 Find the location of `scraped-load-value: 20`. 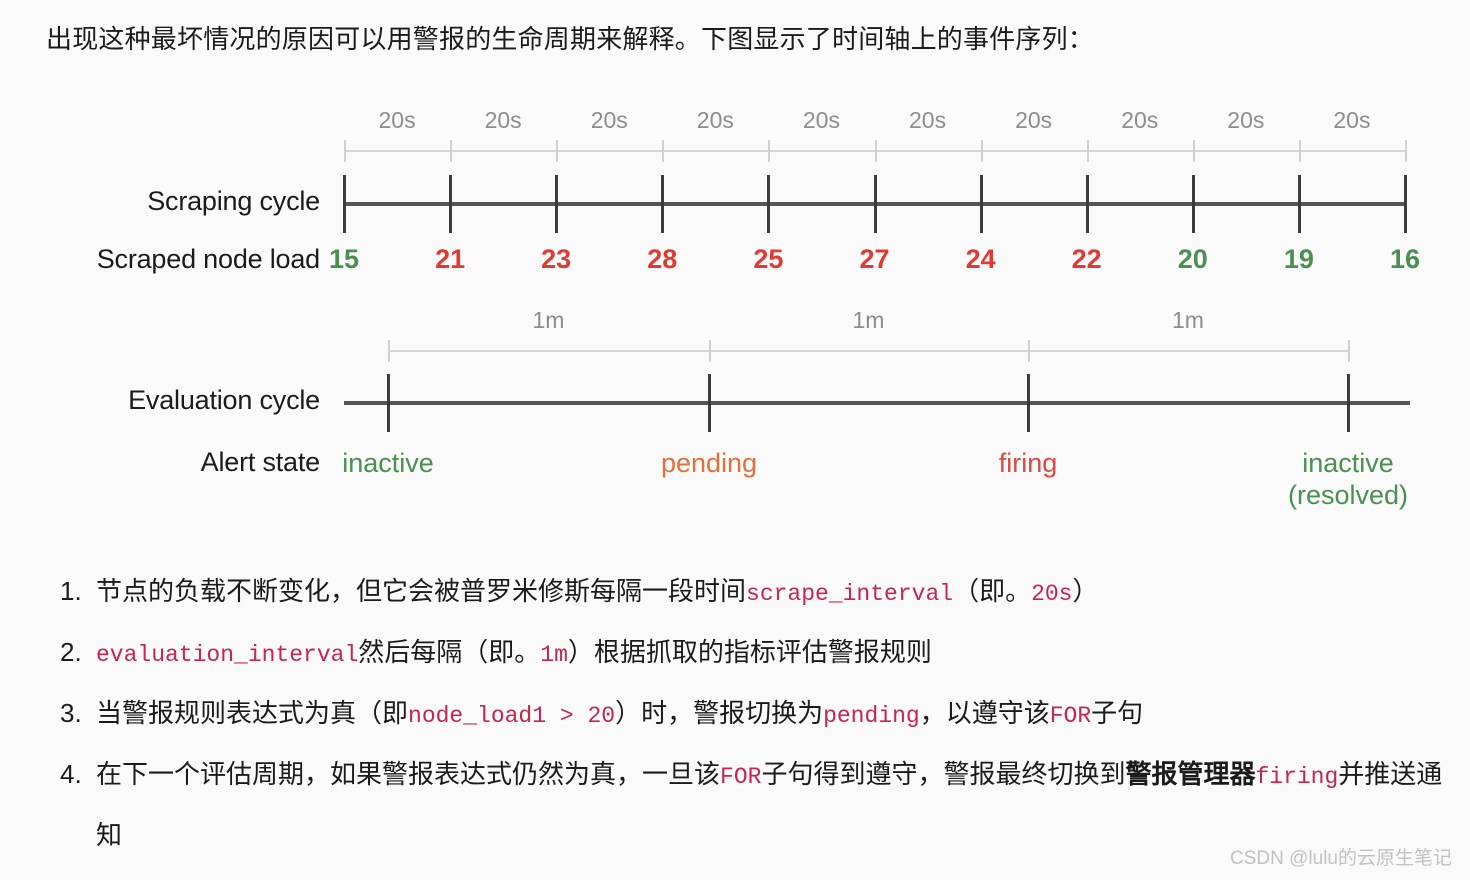

scraped-load-value: 20 is located at coordinates (1192, 259).